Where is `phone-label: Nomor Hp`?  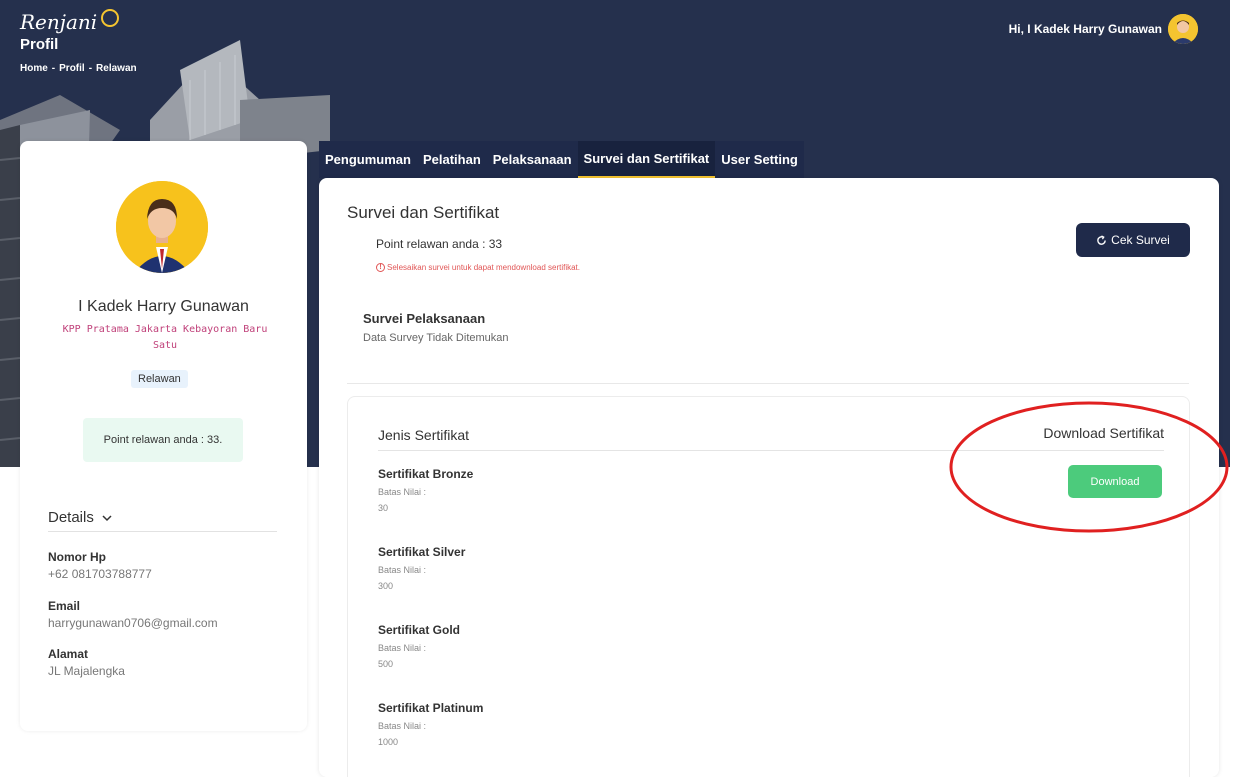
phone-label: Nomor Hp is located at coordinates (77, 557).